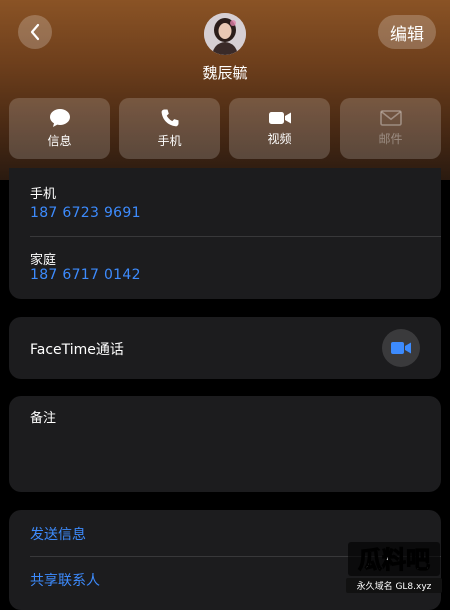 The height and width of the screenshot is (610, 450). I want to click on contact-name: 魏辰毓, so click(225, 73).